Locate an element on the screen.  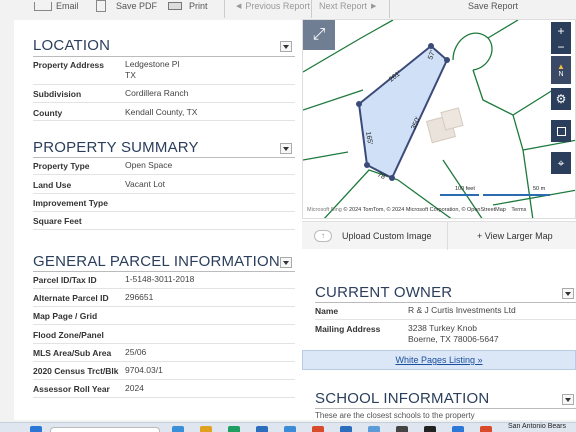
chevron-left-icon: ◀ is located at coordinates (239, 6).